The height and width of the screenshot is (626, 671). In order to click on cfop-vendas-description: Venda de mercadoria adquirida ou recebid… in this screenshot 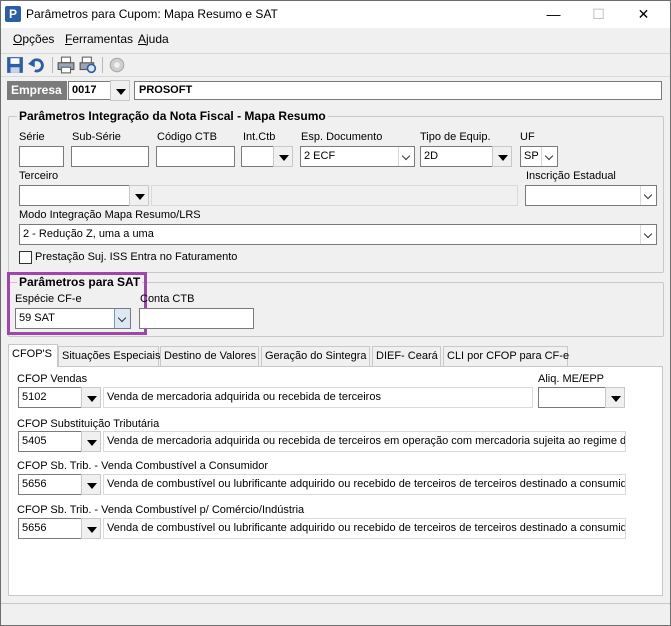, I will do `click(318, 397)`.